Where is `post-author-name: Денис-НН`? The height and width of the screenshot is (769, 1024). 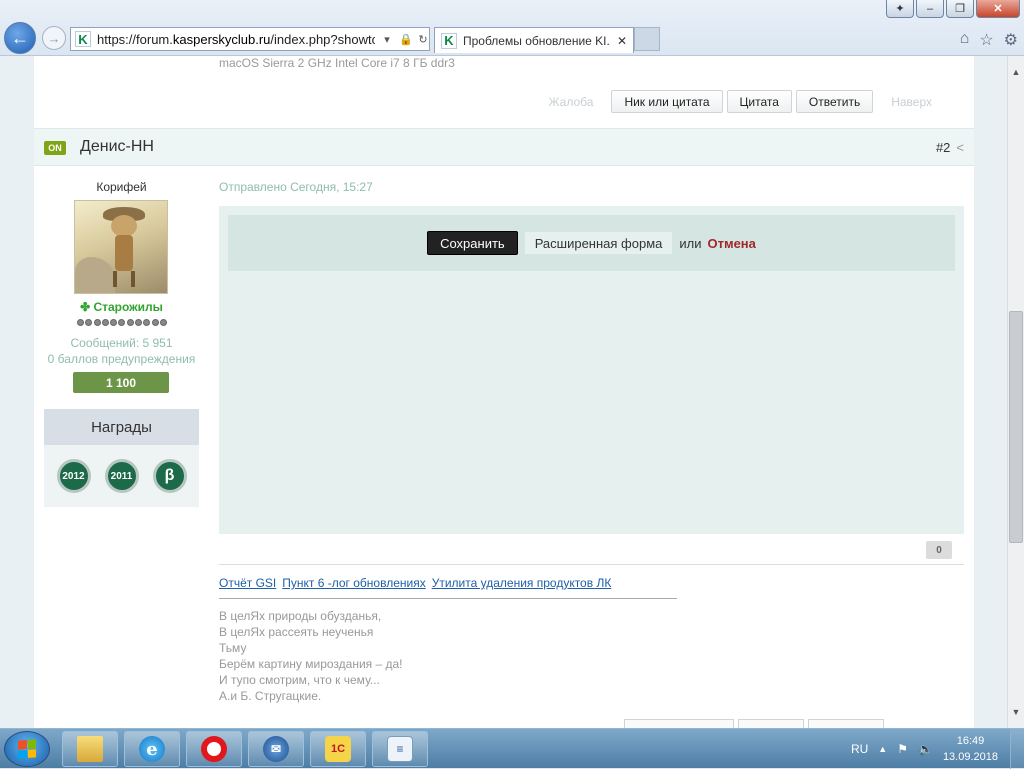 post-author-name: Денис-НН is located at coordinates (117, 147).